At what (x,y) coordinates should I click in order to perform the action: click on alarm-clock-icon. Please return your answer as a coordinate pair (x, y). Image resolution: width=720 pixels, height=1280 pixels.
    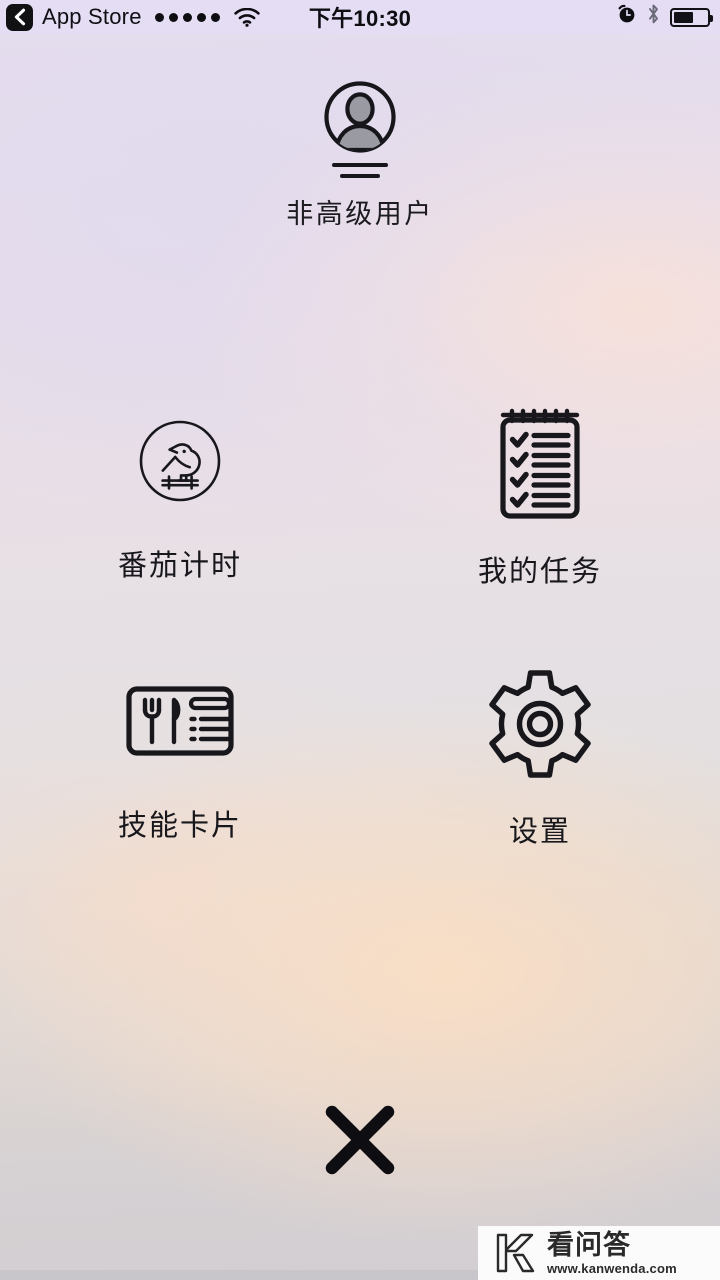
    Looking at the image, I should click on (627, 17).